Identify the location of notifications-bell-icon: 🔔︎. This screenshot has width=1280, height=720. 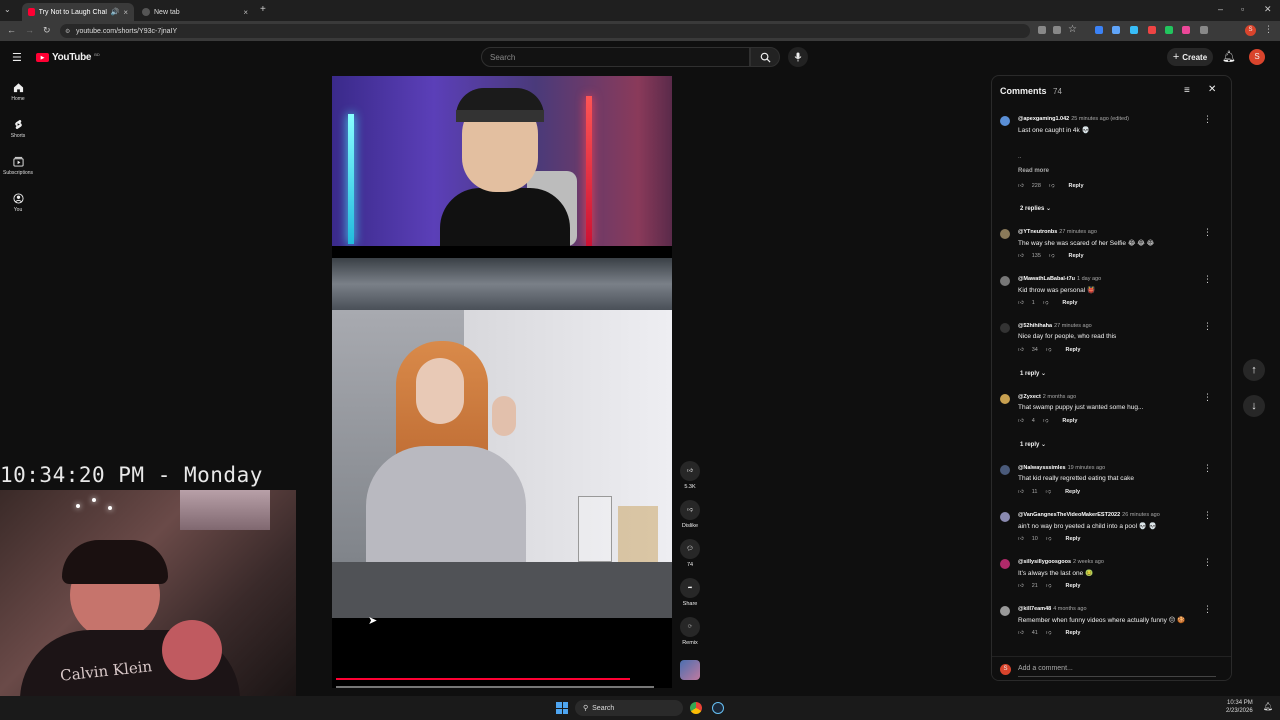
(1229, 56).